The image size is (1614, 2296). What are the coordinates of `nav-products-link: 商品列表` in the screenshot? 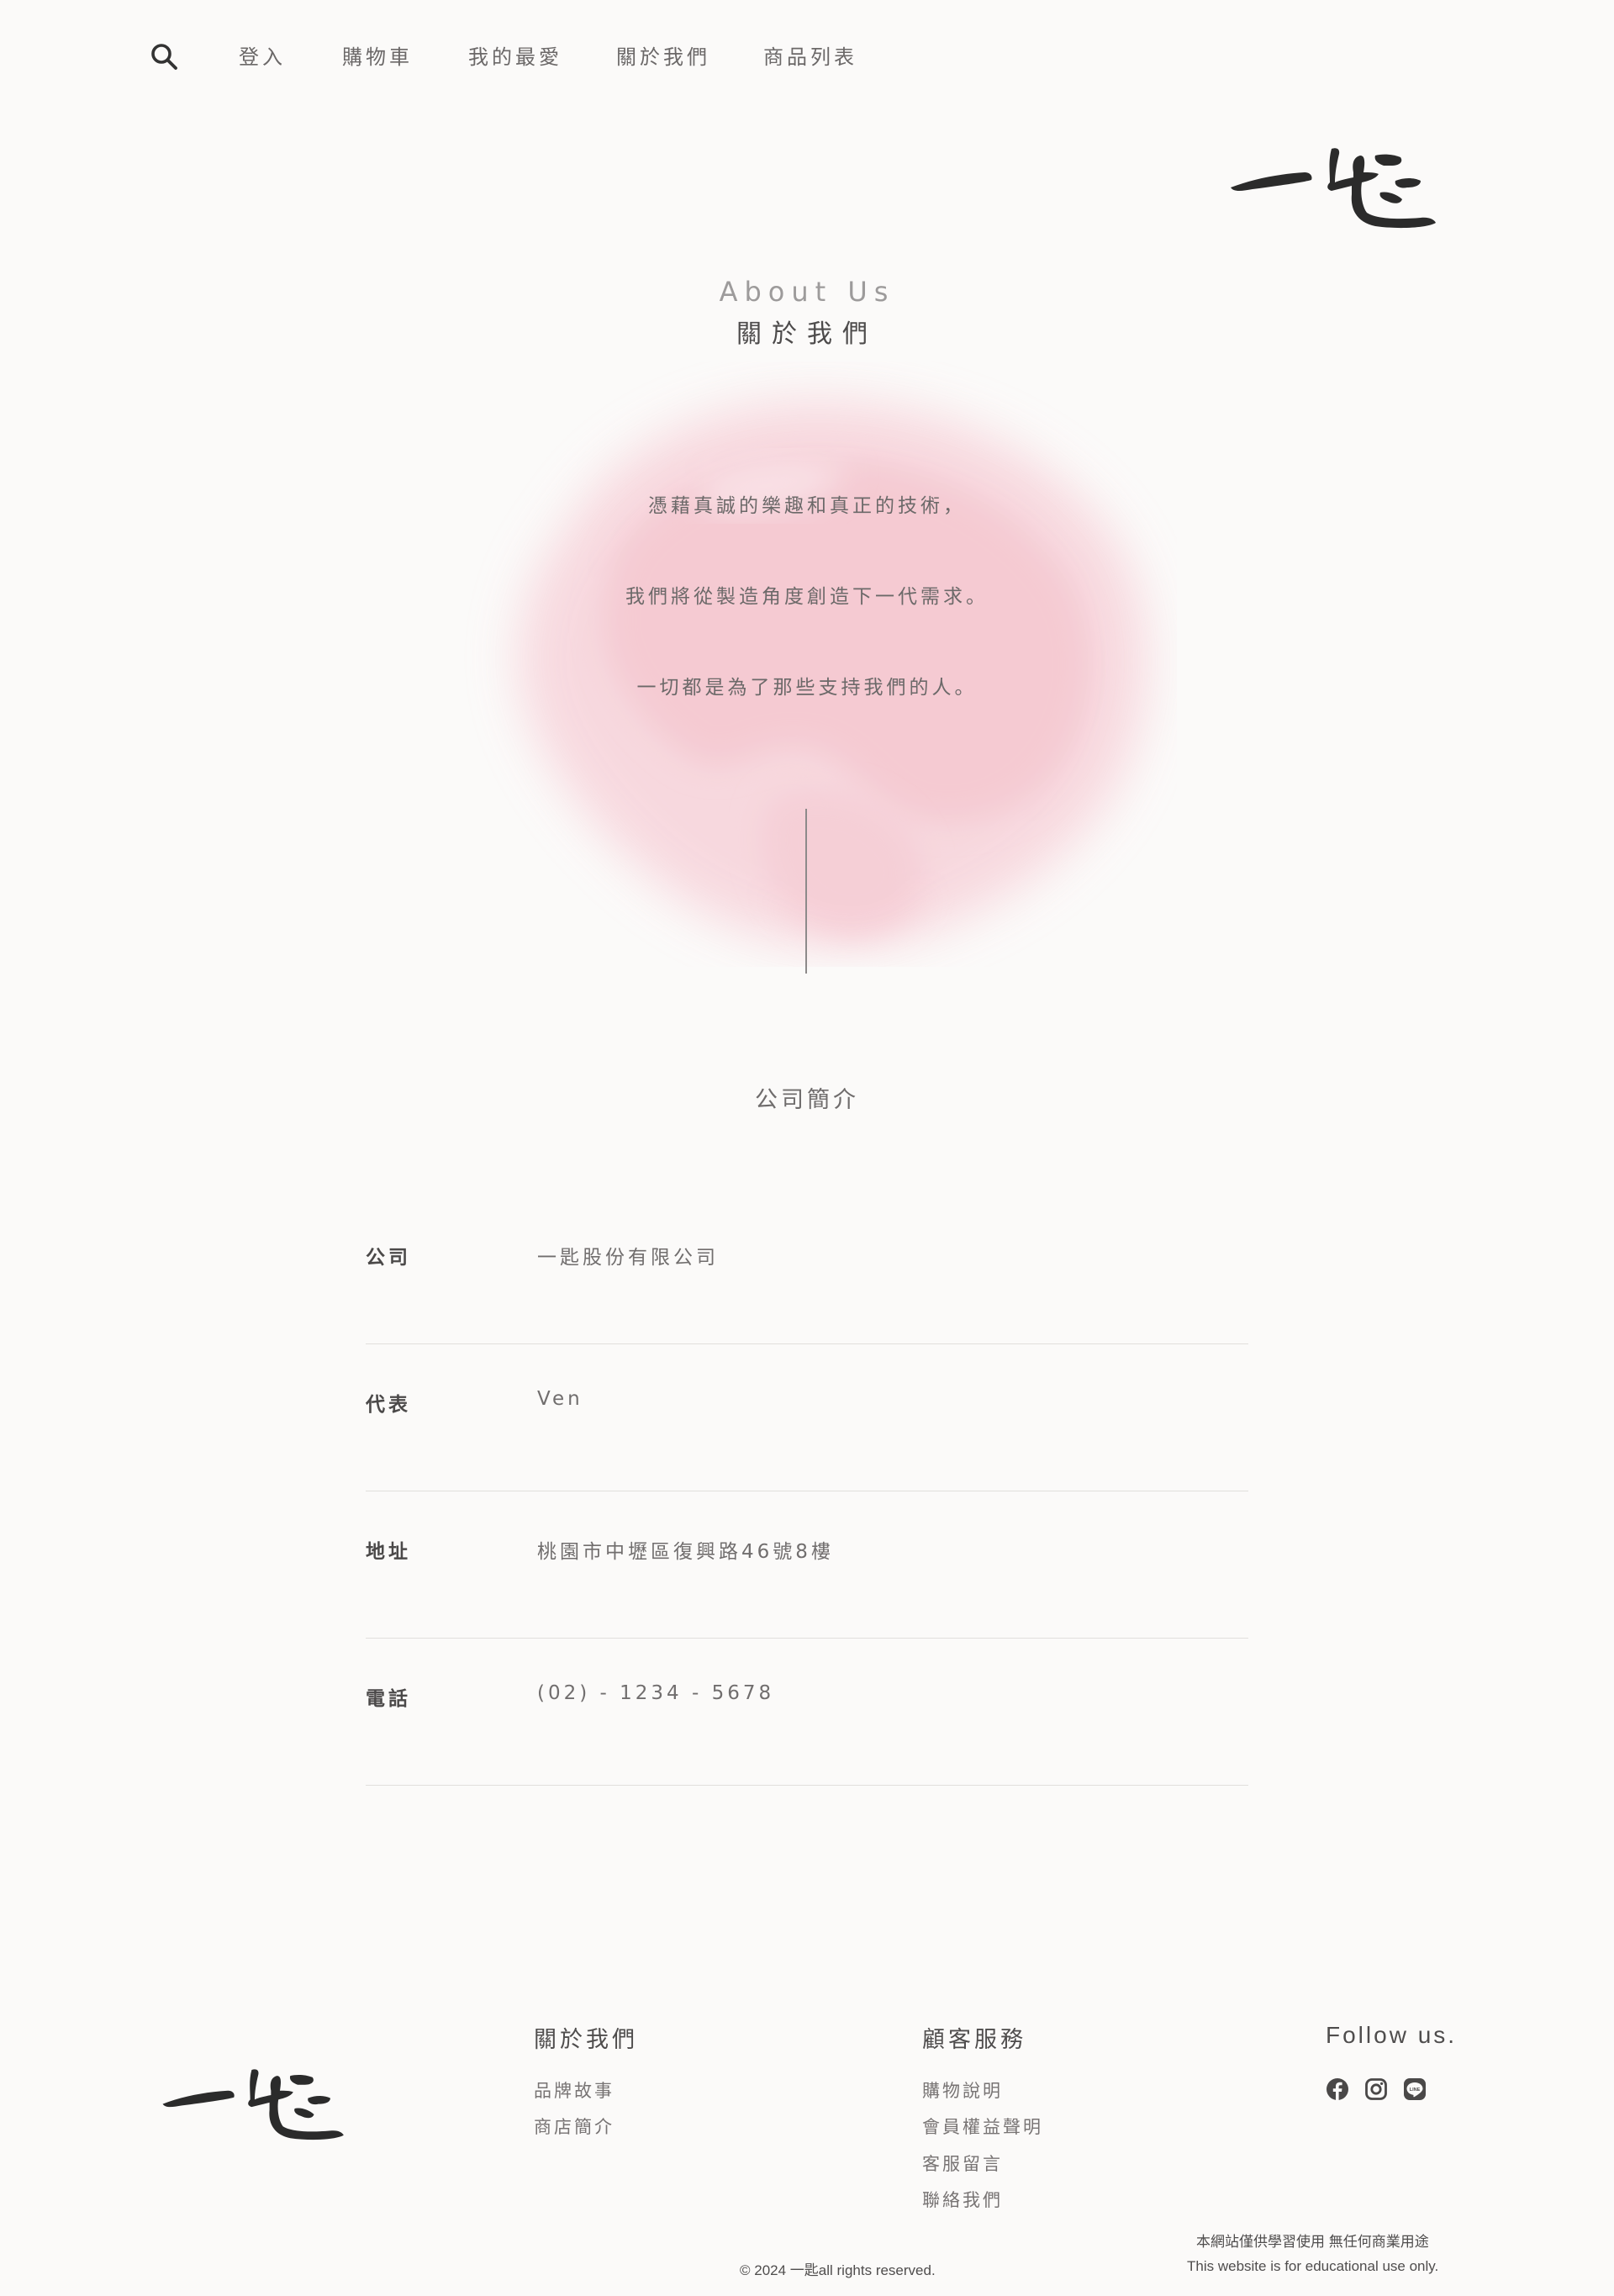 It's located at (810, 55).